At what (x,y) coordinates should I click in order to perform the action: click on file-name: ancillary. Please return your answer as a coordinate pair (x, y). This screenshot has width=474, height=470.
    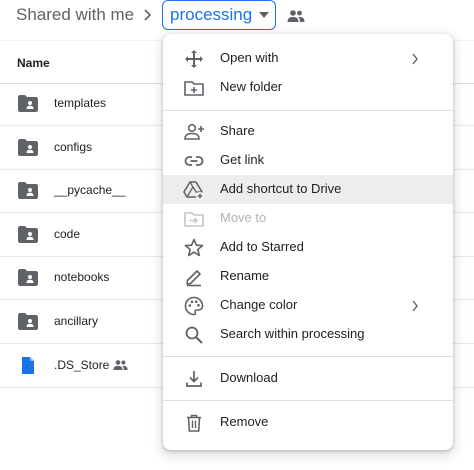
    Looking at the image, I should click on (76, 321).